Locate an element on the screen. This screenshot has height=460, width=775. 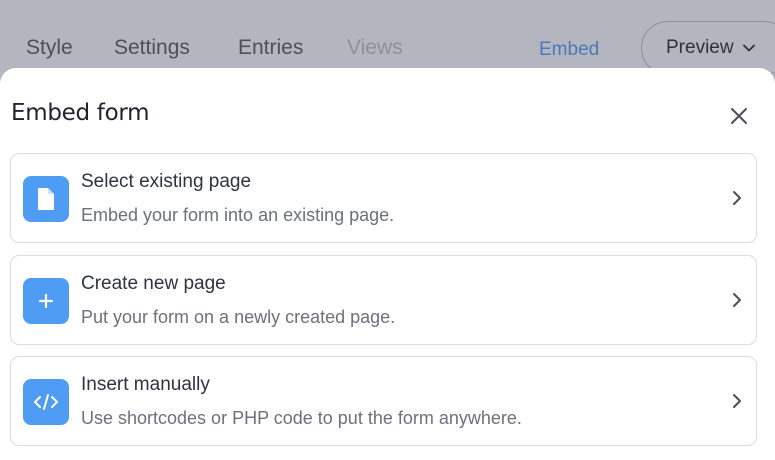
tab-entries: Entries is located at coordinates (270, 48).